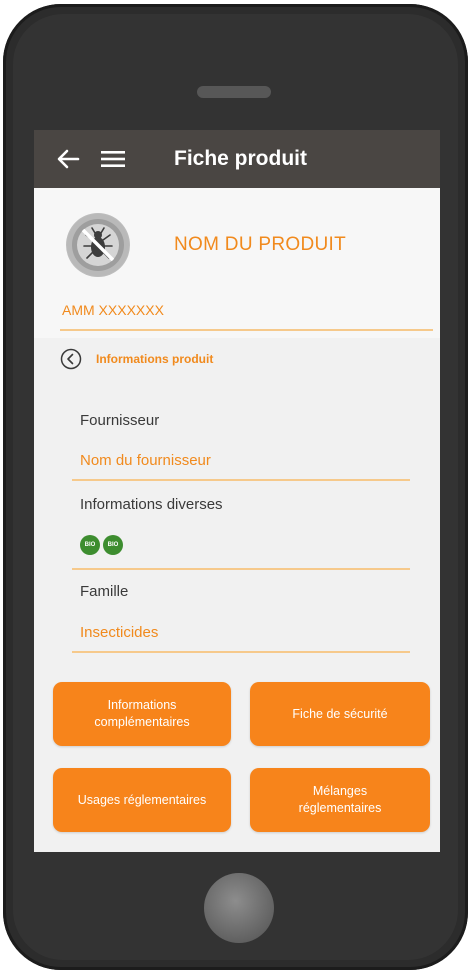  I want to click on regulatory-mixtures-button: Mélanges réglementaires, so click(340, 800).